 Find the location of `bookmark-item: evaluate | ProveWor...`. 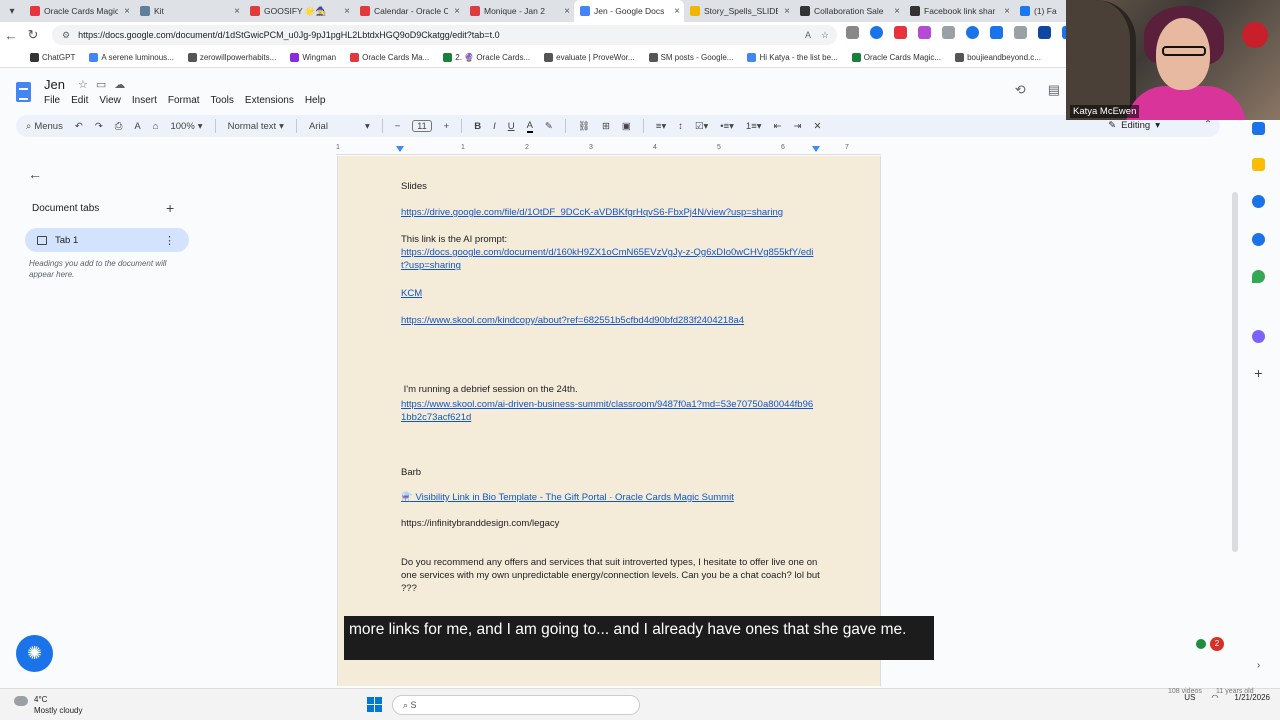

bookmark-item: evaluate | ProveWor... is located at coordinates (589, 57).